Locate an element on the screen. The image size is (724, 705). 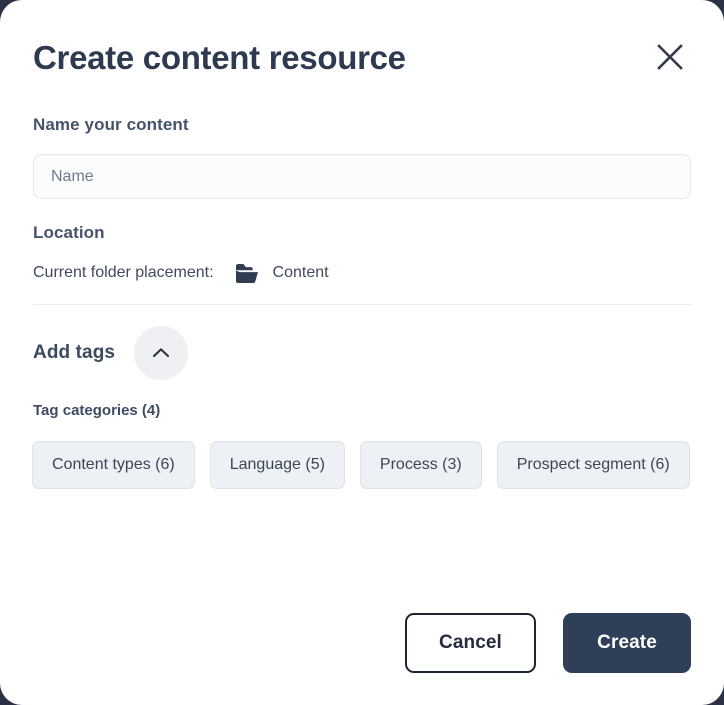
page-title: Create content resource is located at coordinates (219, 57).